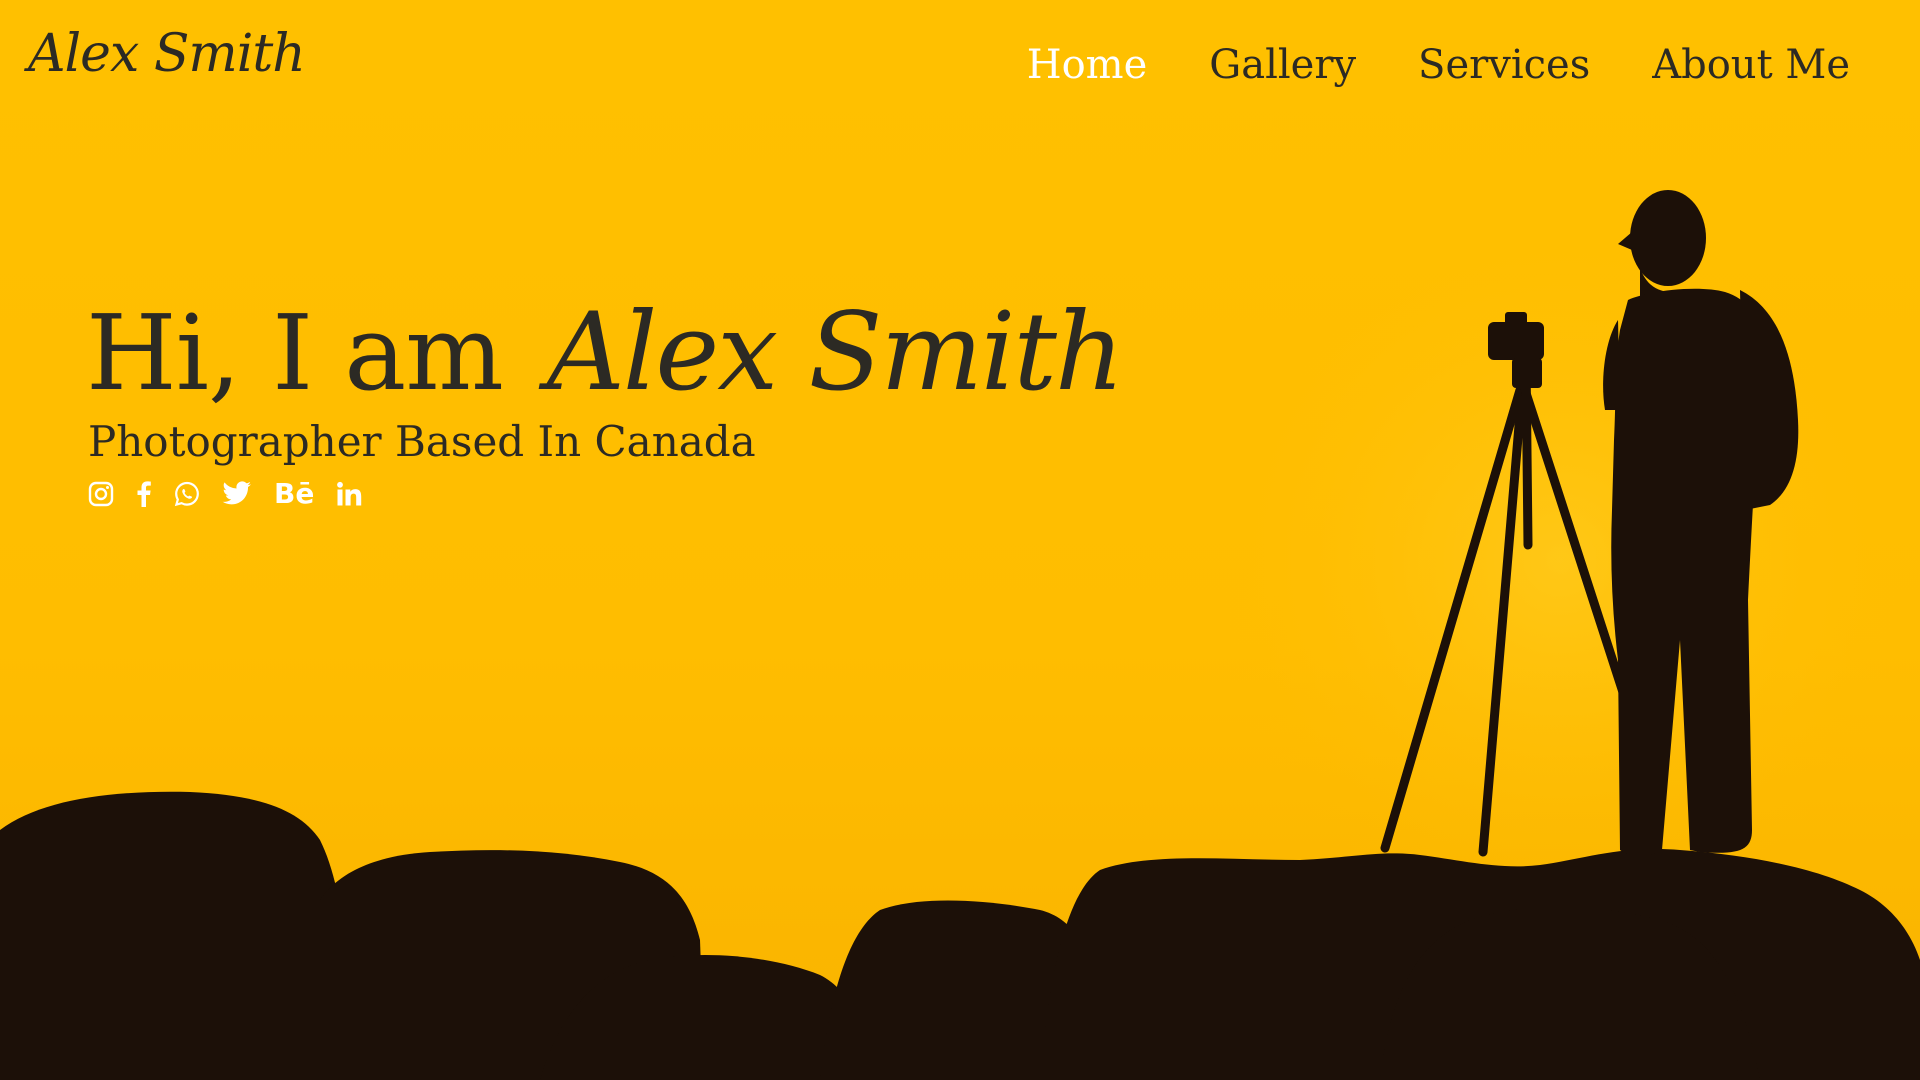  What do you see at coordinates (1087, 65) in the screenshot?
I see `nav-home: Home` at bounding box center [1087, 65].